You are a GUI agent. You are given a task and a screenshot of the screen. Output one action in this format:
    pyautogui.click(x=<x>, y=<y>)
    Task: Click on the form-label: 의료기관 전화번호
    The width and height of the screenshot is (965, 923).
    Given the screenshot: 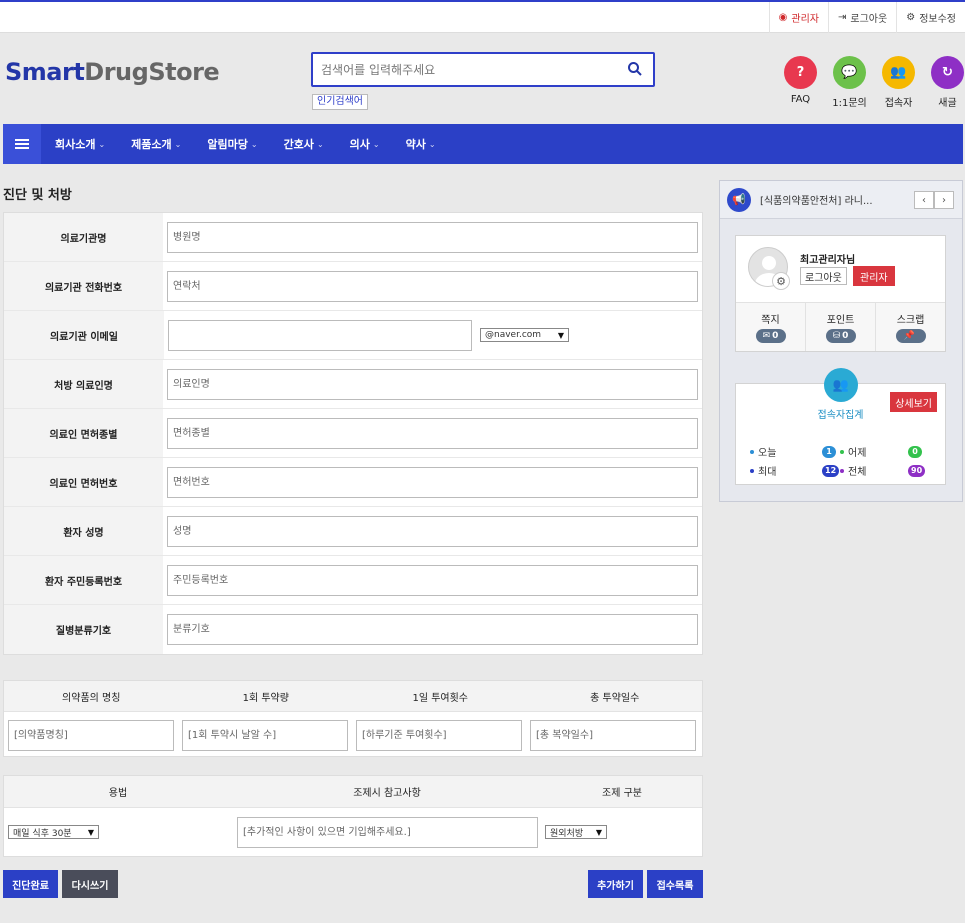 What is the action you would take?
    pyautogui.click(x=83, y=286)
    